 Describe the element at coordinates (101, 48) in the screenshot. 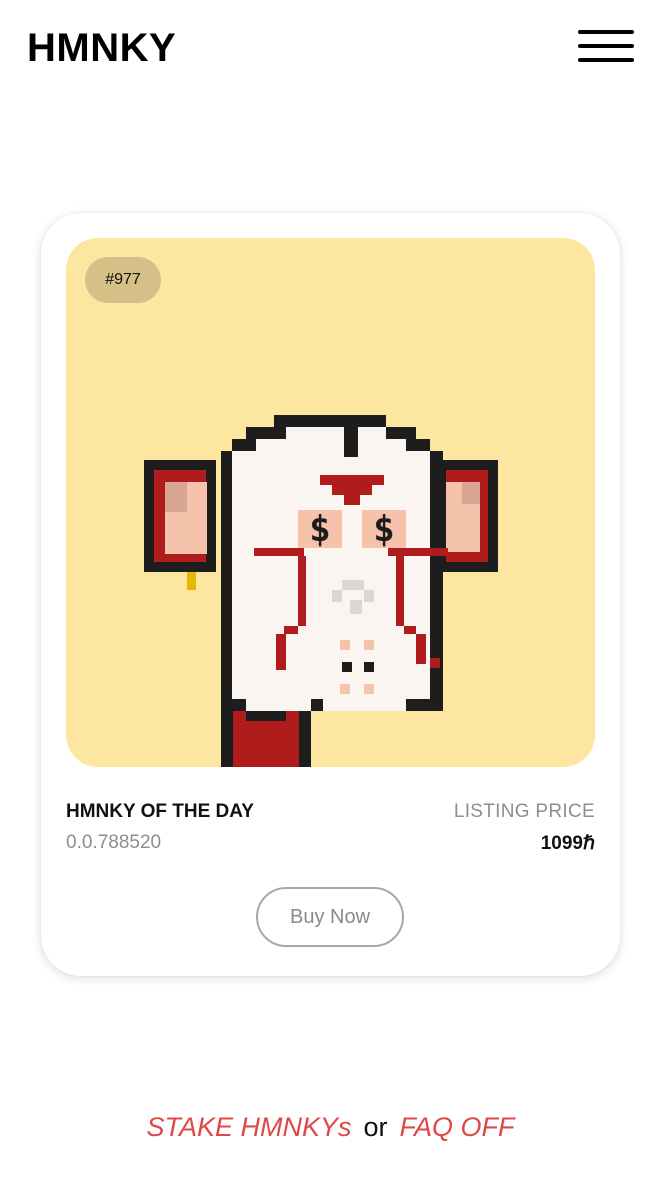

I see `logo: HMNKY` at that location.